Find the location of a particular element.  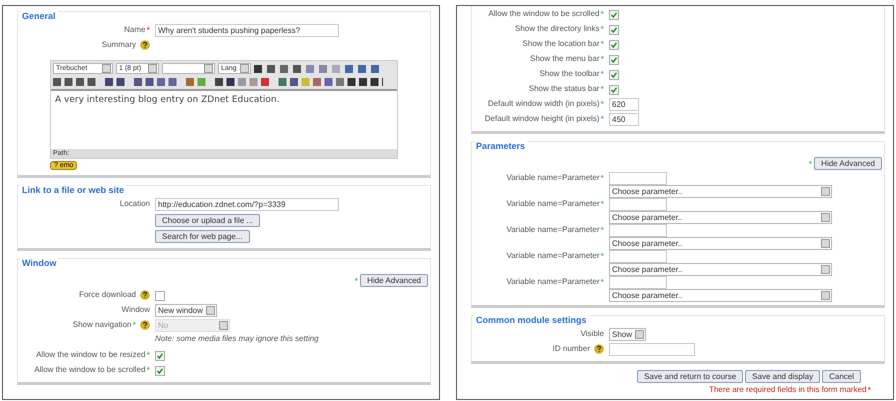

format-select is located at coordinates (188, 68).